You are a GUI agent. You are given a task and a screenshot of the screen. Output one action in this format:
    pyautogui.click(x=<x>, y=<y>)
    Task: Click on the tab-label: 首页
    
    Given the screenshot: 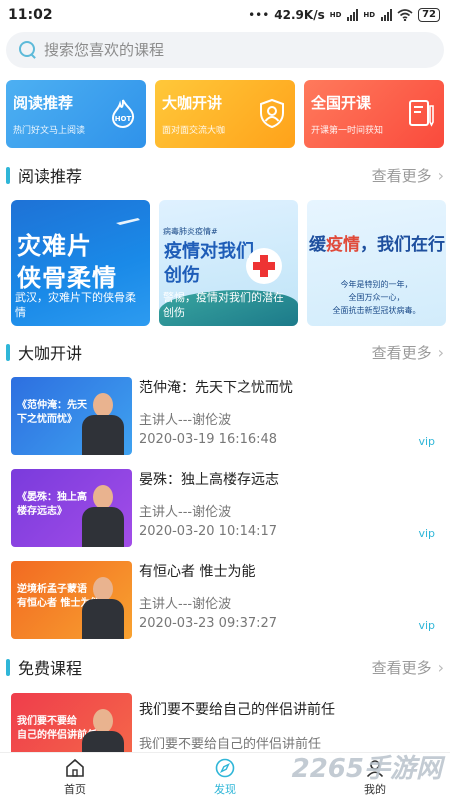 What is the action you would take?
    pyautogui.click(x=75, y=789)
    